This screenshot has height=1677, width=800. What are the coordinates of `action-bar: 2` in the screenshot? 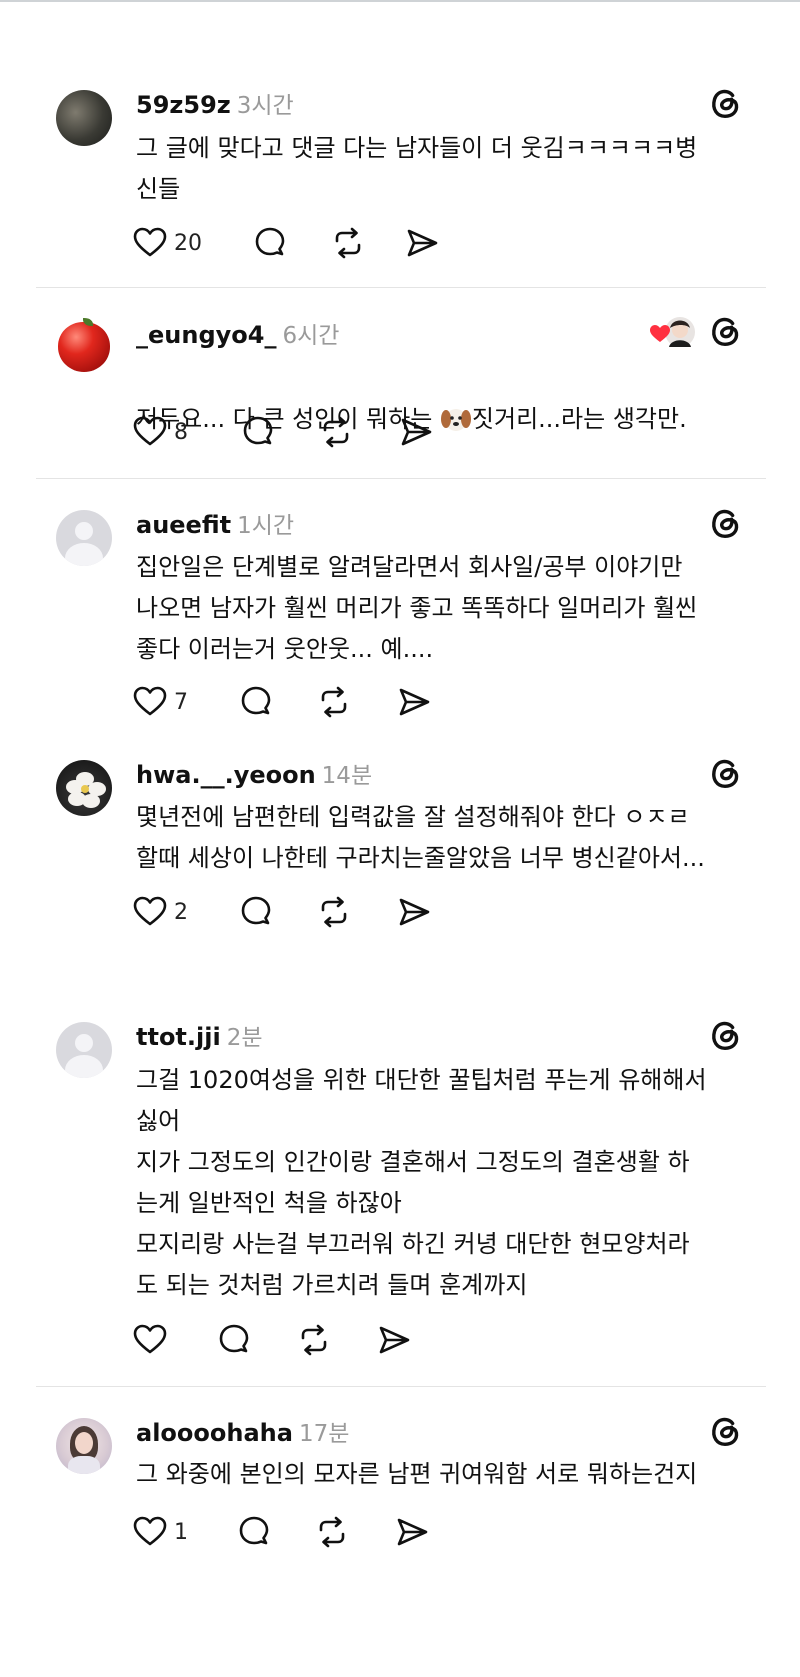 It's located at (332, 912).